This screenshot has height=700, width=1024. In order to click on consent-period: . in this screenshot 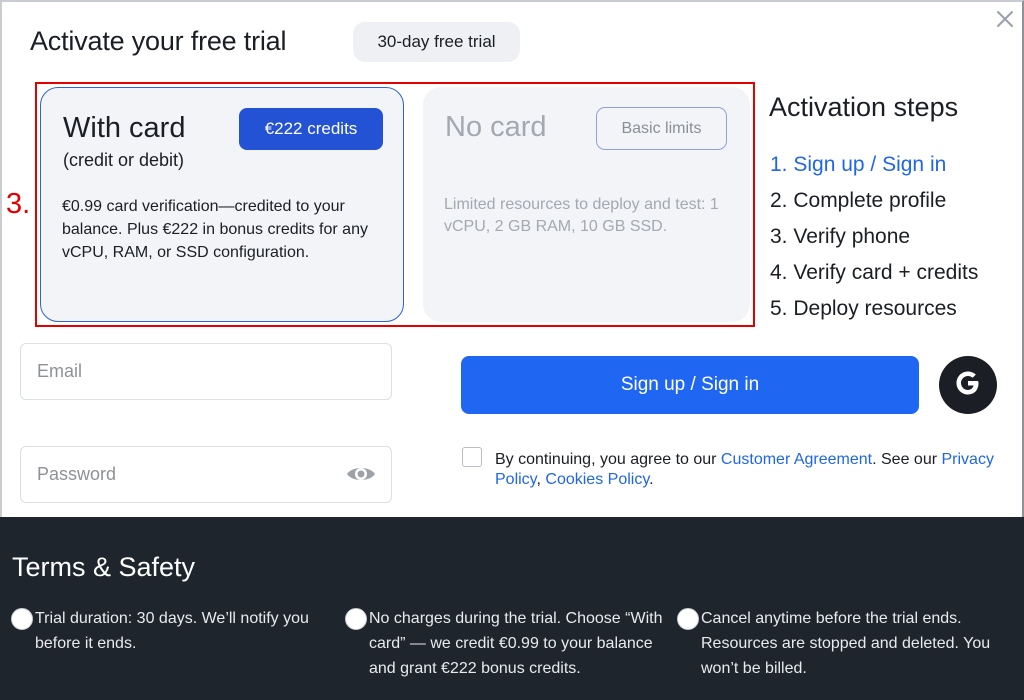, I will do `click(651, 479)`.